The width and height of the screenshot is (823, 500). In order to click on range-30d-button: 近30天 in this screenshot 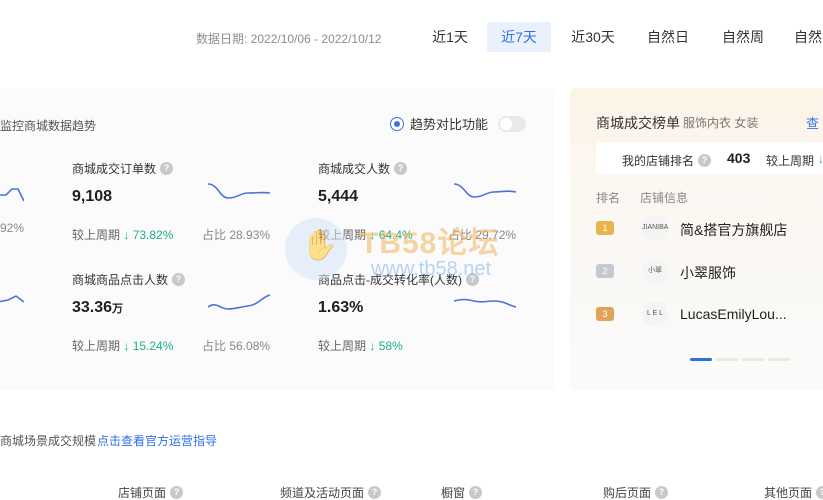, I will do `click(593, 37)`.